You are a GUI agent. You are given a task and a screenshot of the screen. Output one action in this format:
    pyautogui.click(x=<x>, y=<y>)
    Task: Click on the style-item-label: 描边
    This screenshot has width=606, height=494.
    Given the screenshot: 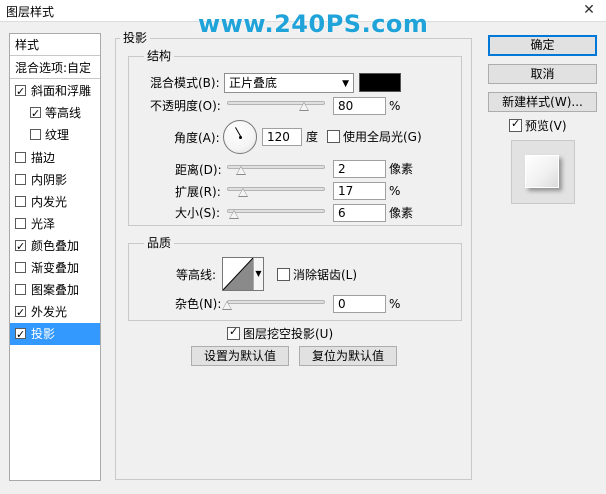 What is the action you would take?
    pyautogui.click(x=43, y=158)
    